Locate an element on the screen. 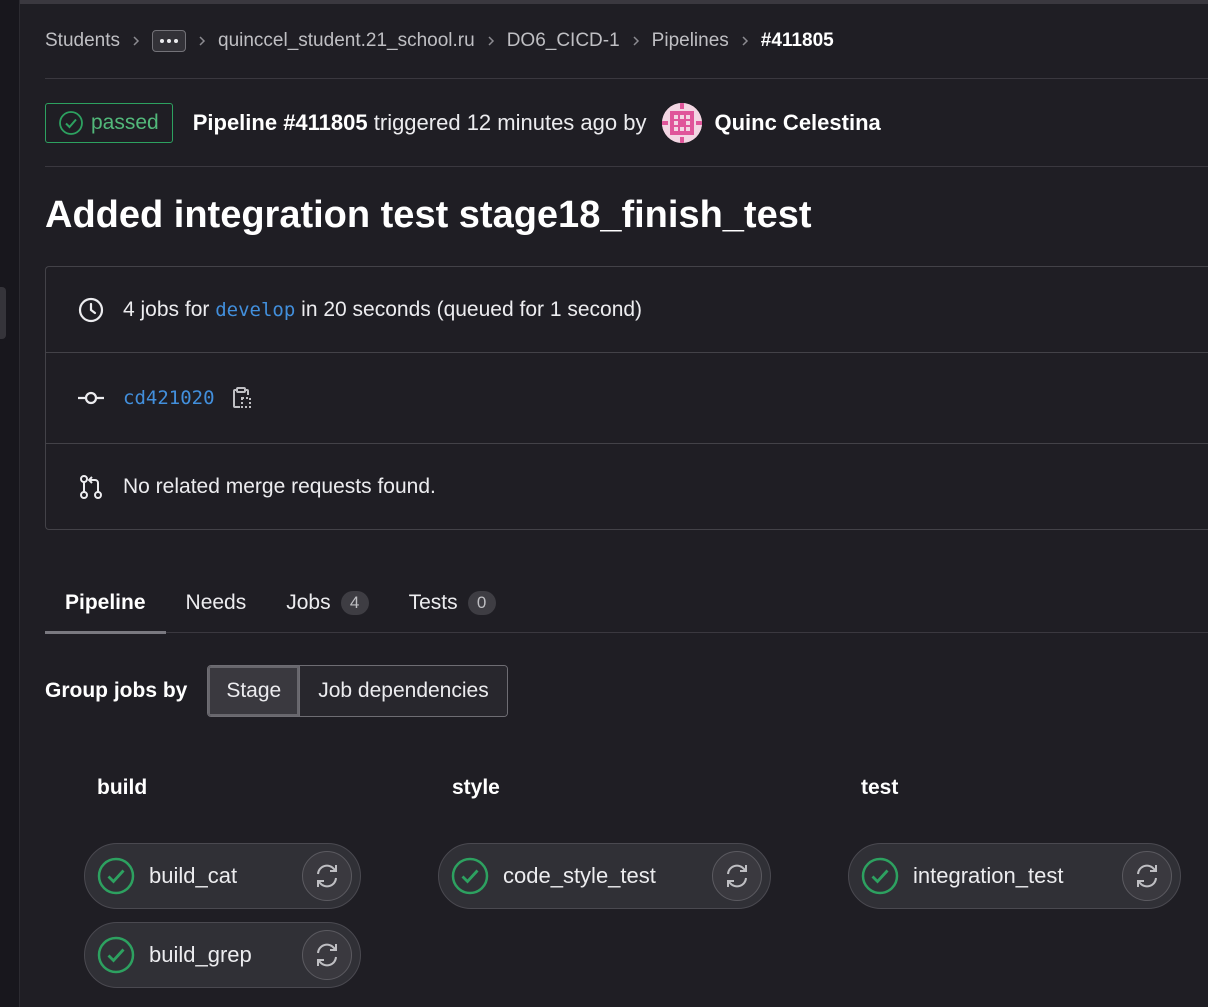 This screenshot has height=1007, width=1208. tab-needs: Needs is located at coordinates (216, 603).